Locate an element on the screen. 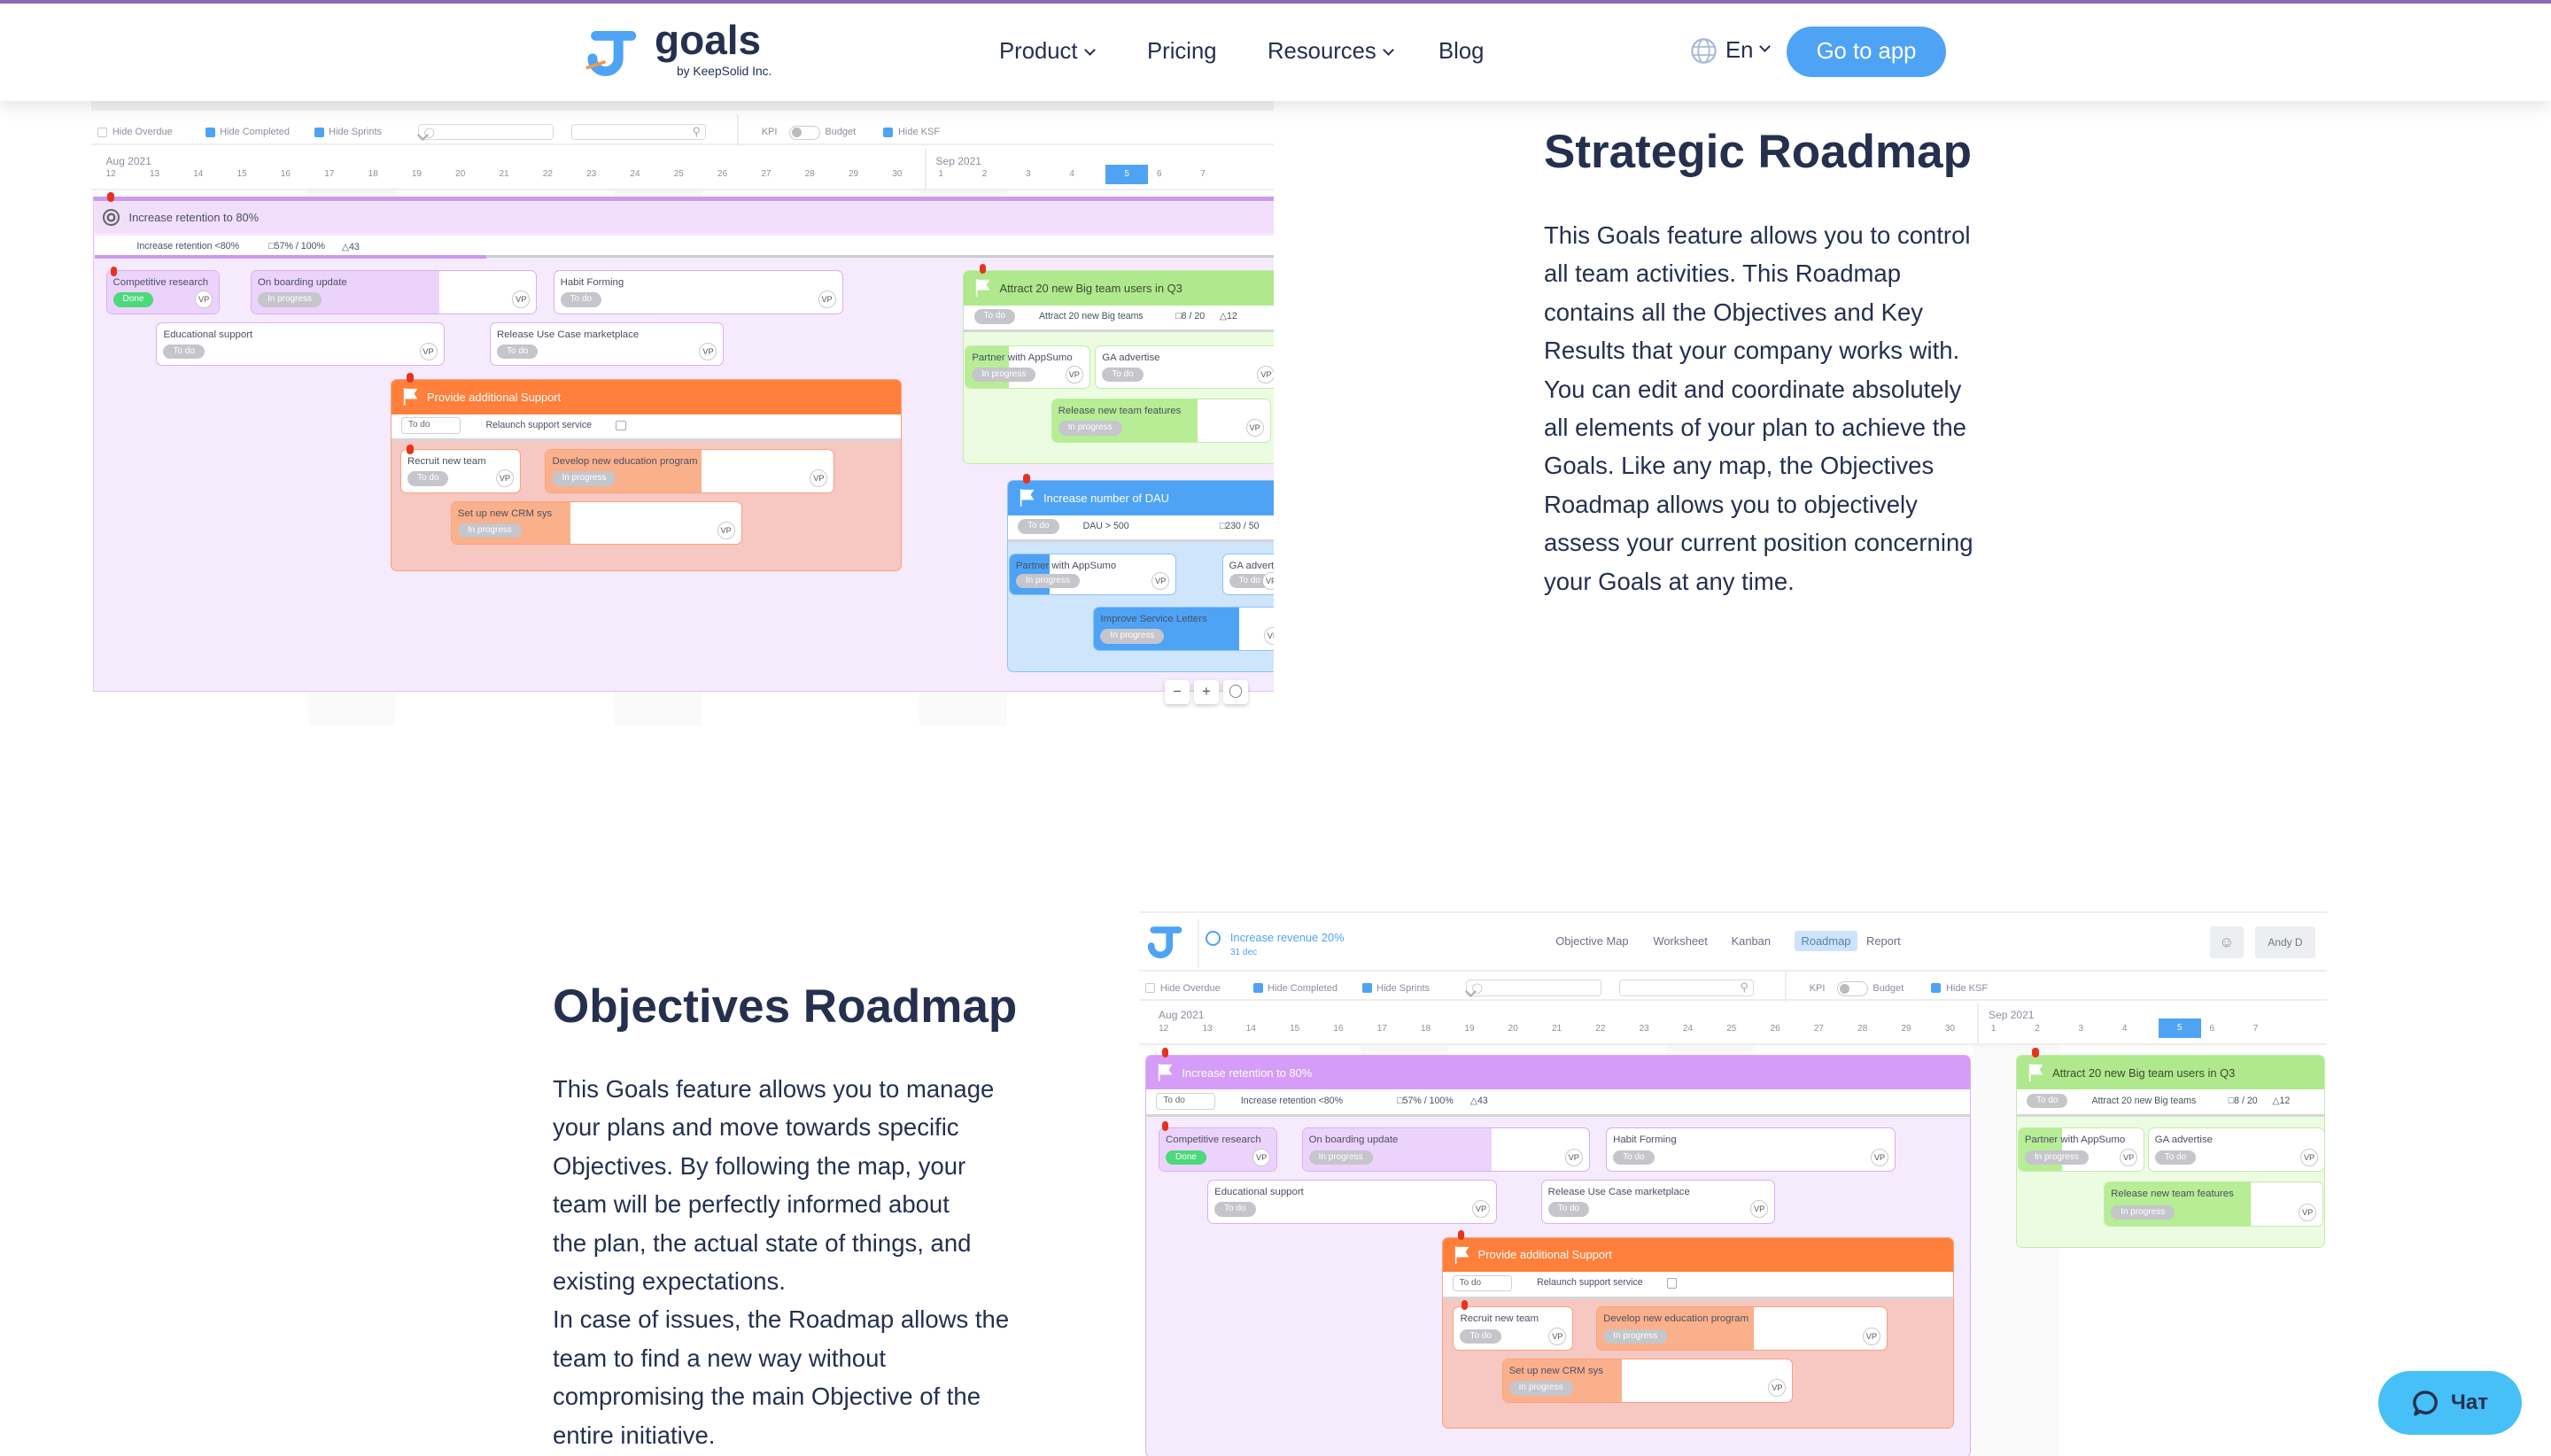  day-label: 2 is located at coordinates (985, 174).